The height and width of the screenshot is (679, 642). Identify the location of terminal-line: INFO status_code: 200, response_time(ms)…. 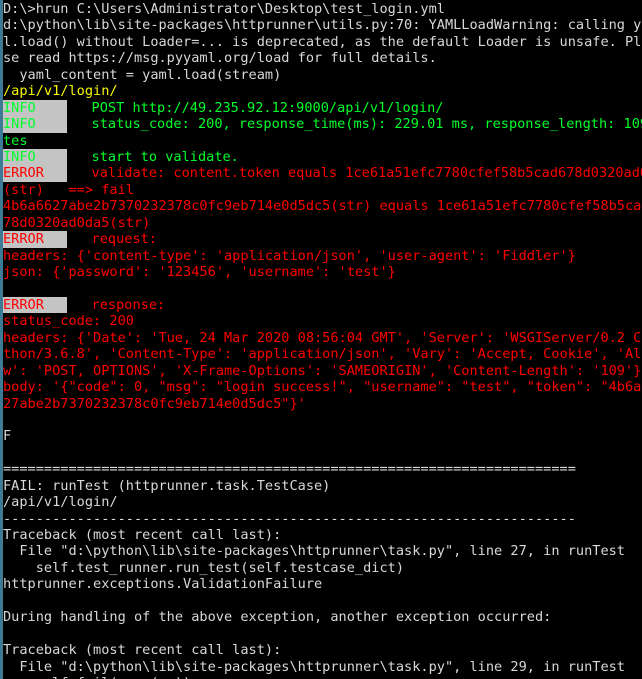
(322, 124).